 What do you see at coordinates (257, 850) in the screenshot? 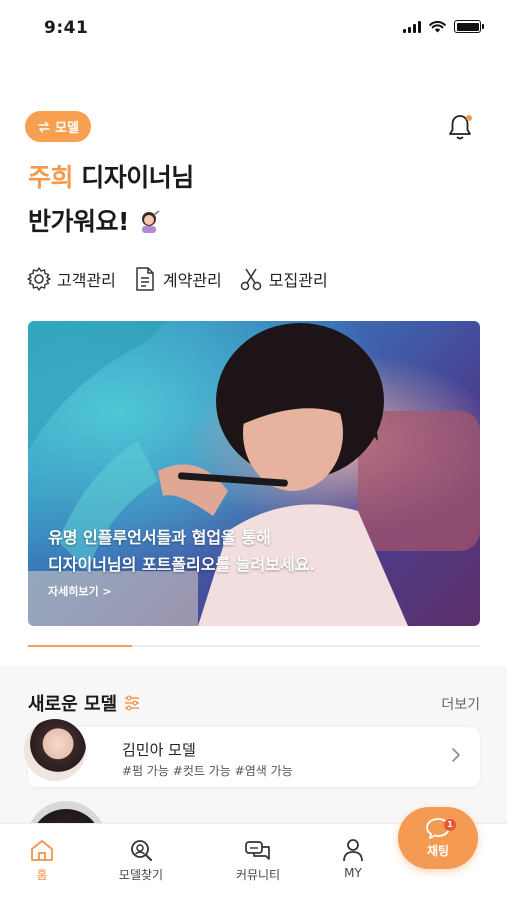
I see `chat-bubbles-icon` at bounding box center [257, 850].